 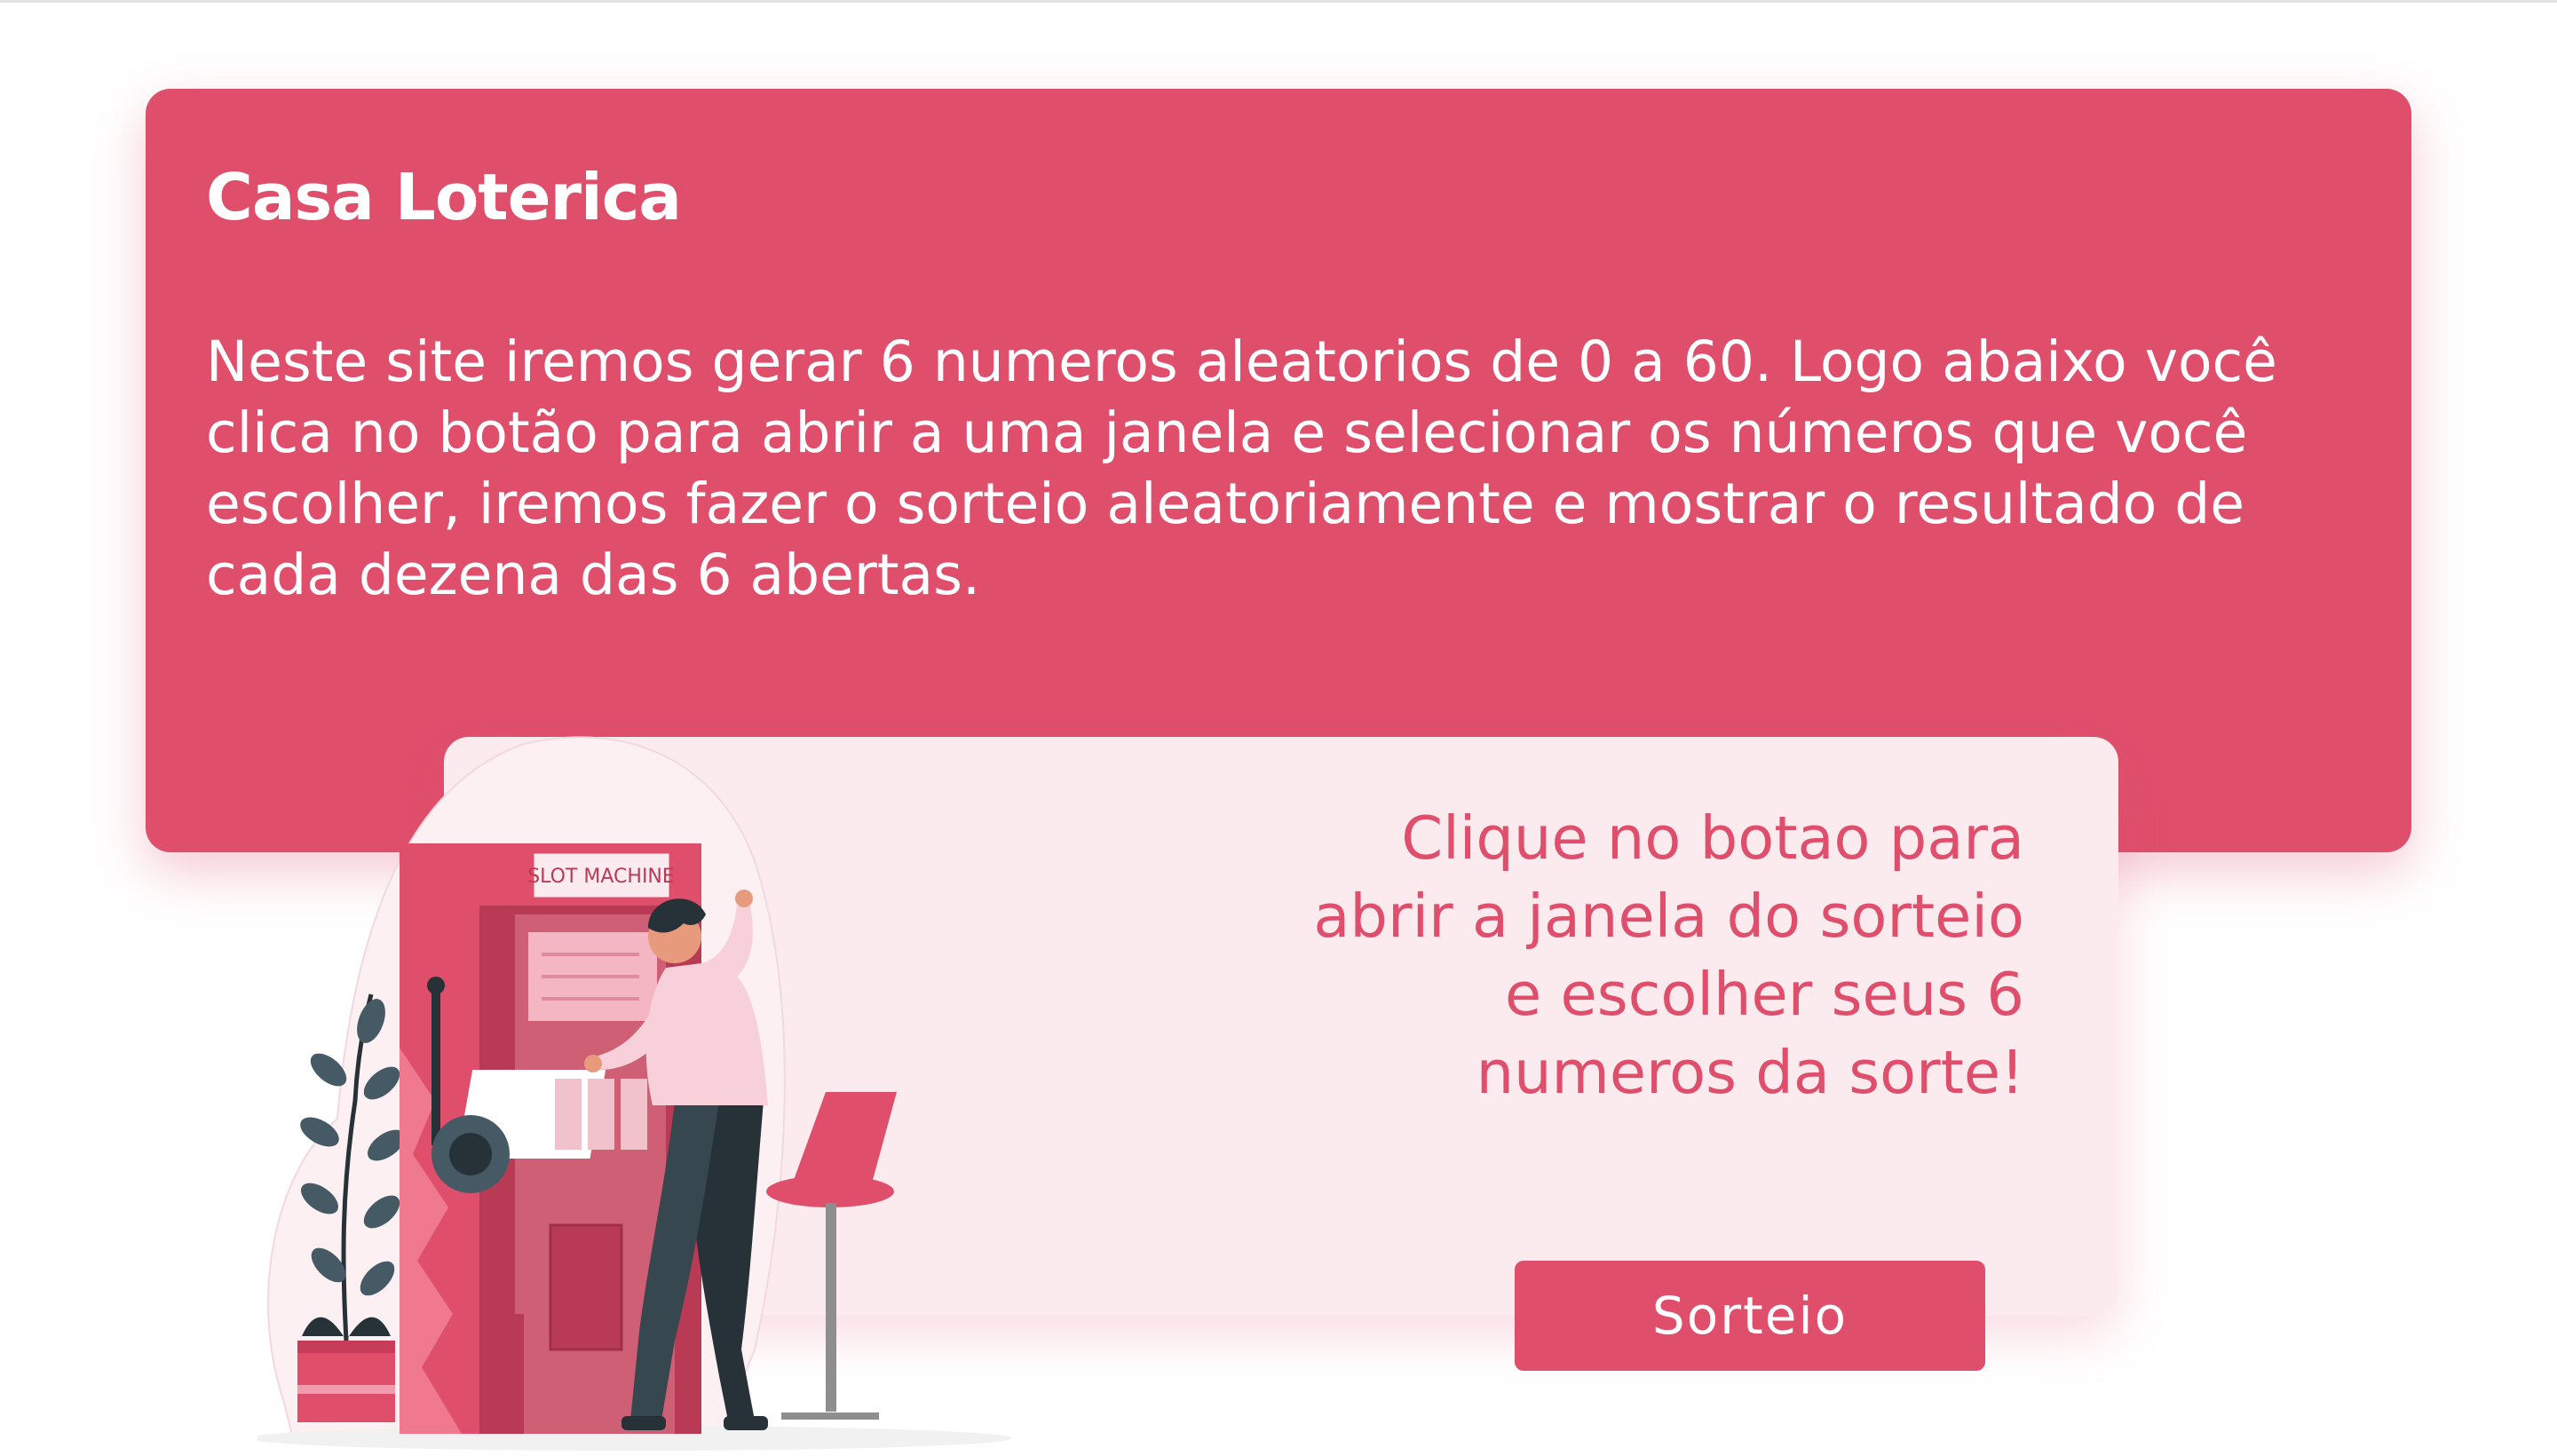 What do you see at coordinates (634, 1093) in the screenshot?
I see `slot-machine-illustration: SLOT MACHINE` at bounding box center [634, 1093].